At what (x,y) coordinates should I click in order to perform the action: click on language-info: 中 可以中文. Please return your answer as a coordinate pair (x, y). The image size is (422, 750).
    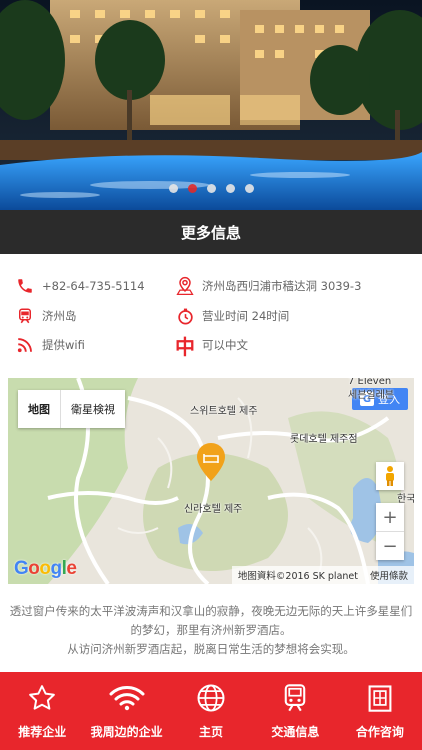
    Looking at the image, I should click on (211, 345).